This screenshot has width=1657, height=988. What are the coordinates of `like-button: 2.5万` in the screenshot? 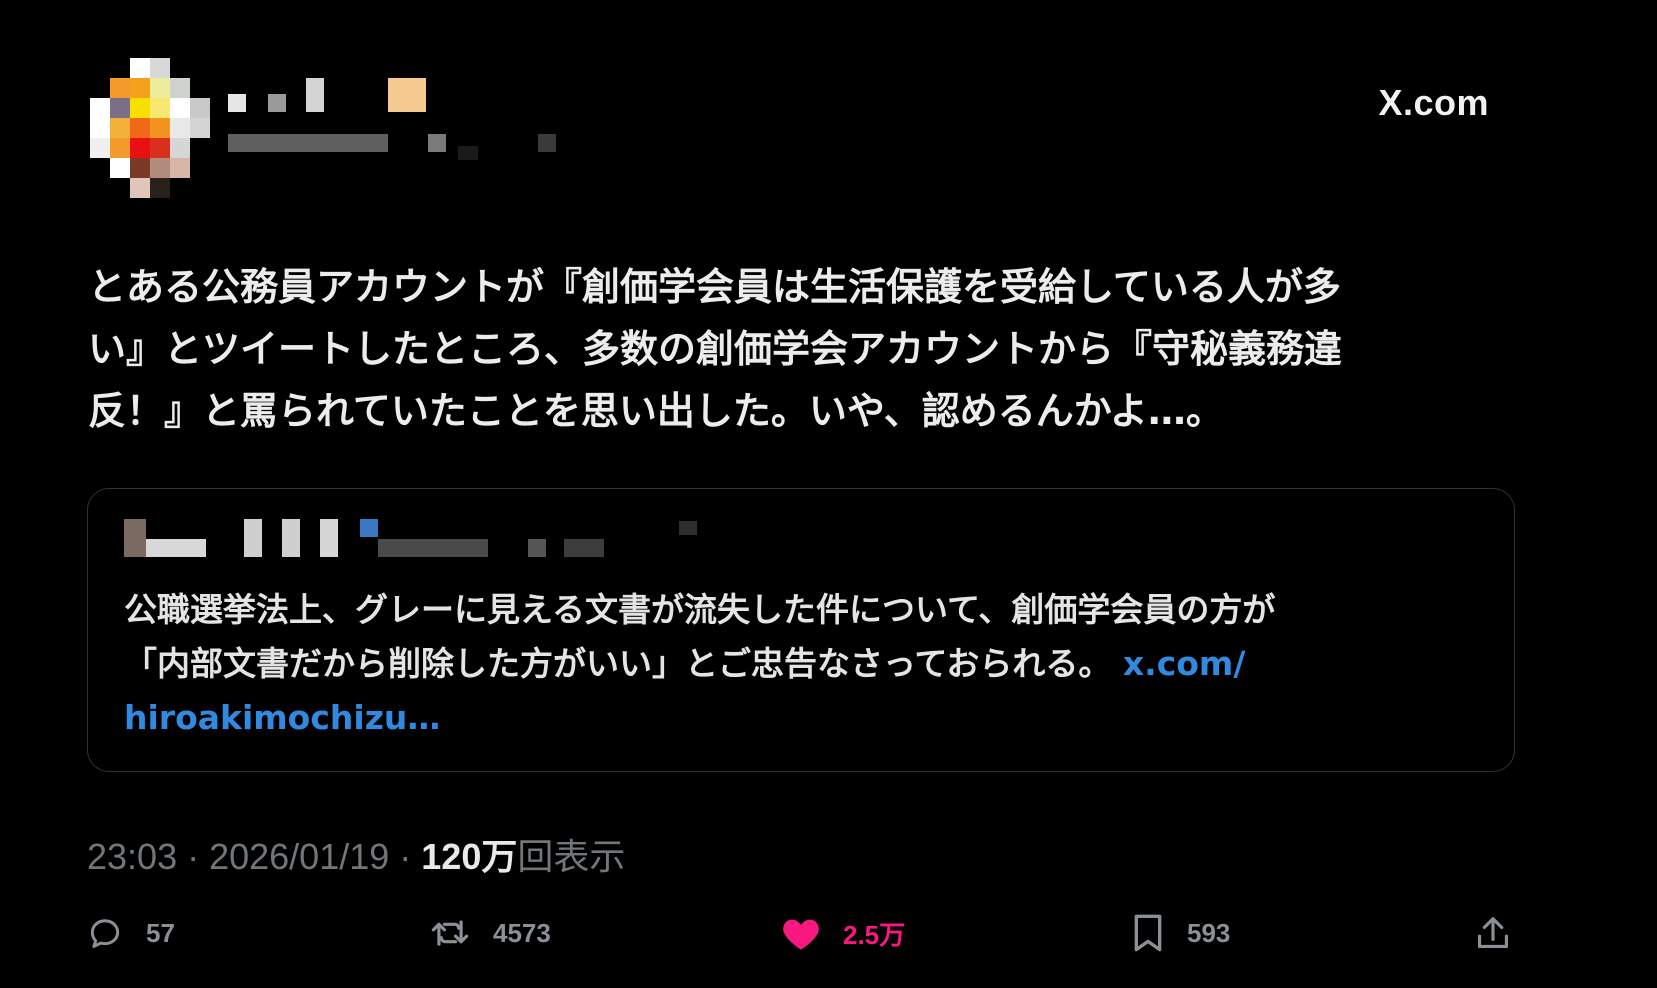 It's located at (843, 933).